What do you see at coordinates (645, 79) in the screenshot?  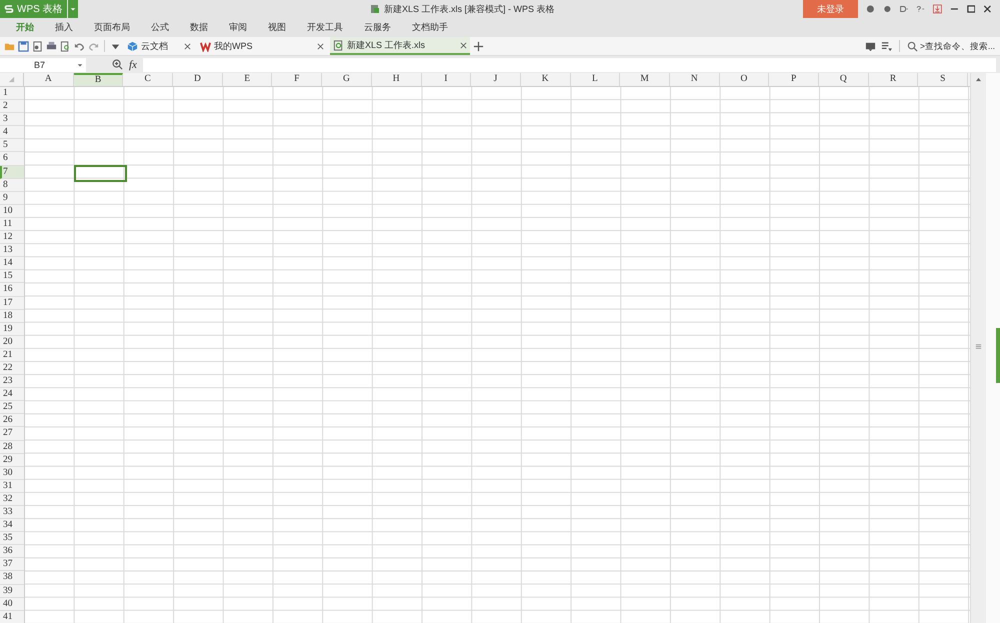 I see `column-header: M` at bounding box center [645, 79].